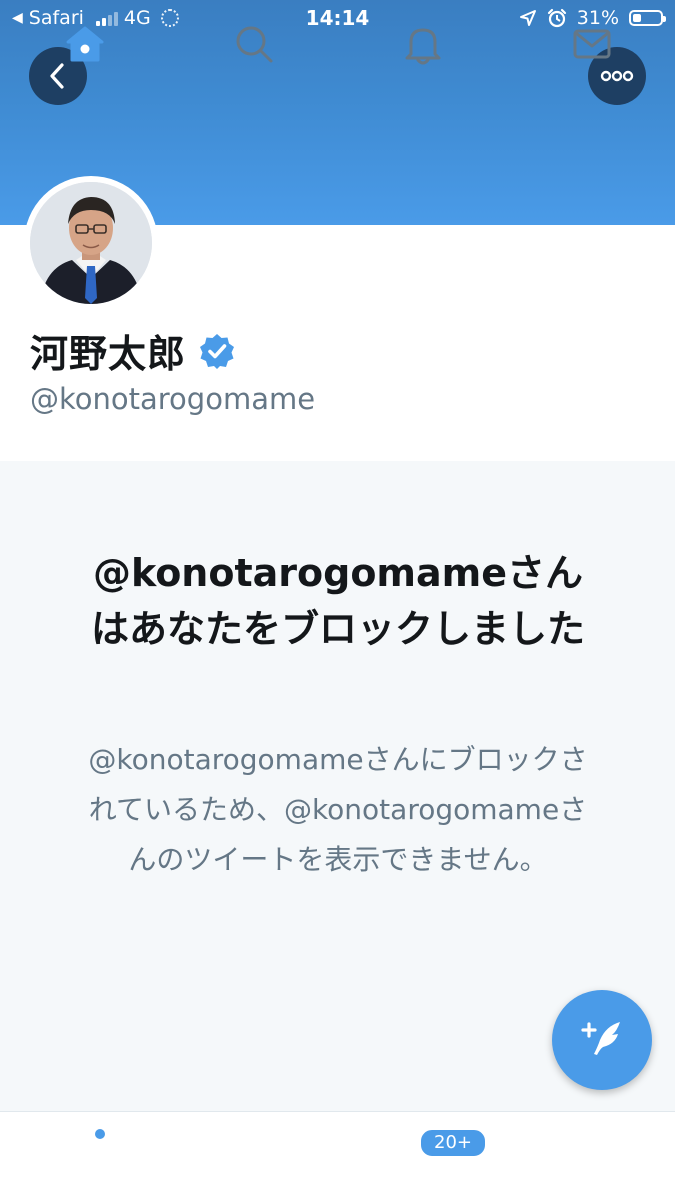 The height and width of the screenshot is (1200, 675). I want to click on verified-badge-icon, so click(217, 351).